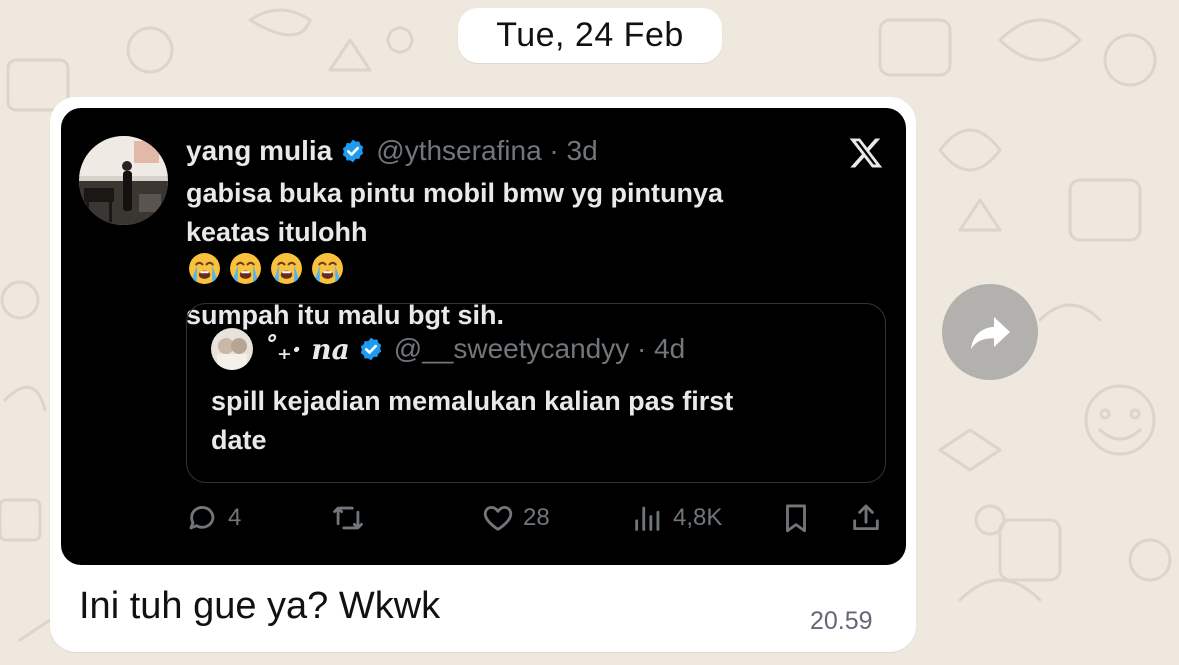 This screenshot has width=1179, height=665. What do you see at coordinates (515, 518) in the screenshot?
I see `like-button: 28` at bounding box center [515, 518].